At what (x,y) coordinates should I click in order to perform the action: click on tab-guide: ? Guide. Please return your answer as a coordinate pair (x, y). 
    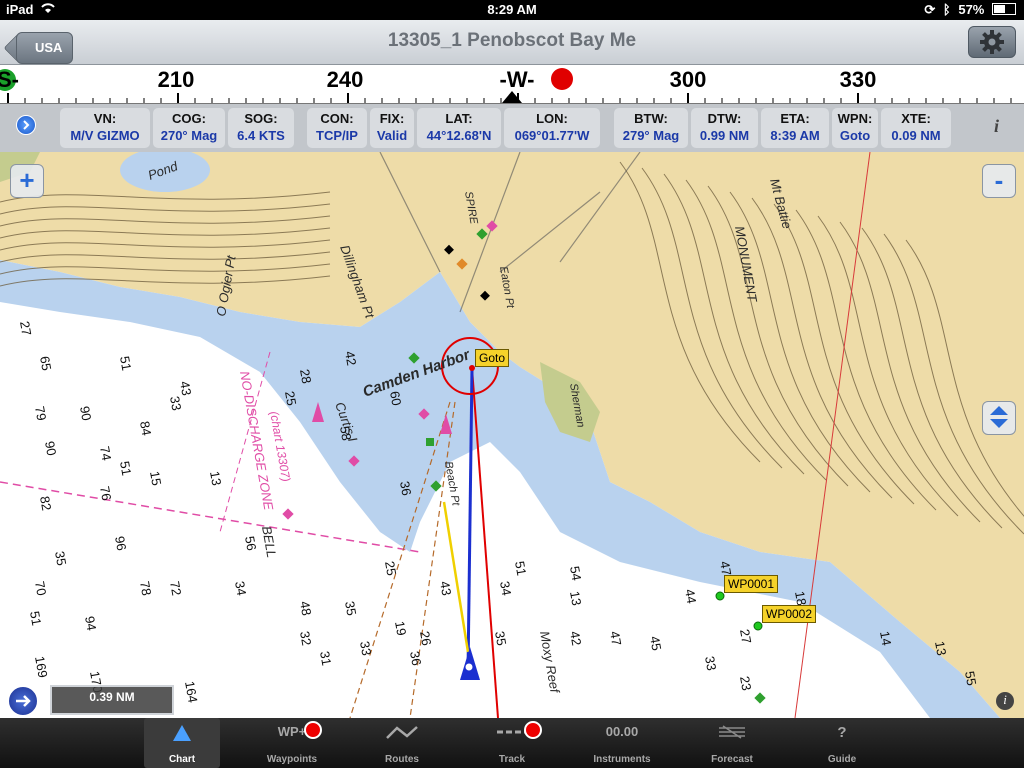
    Looking at the image, I should click on (842, 743).